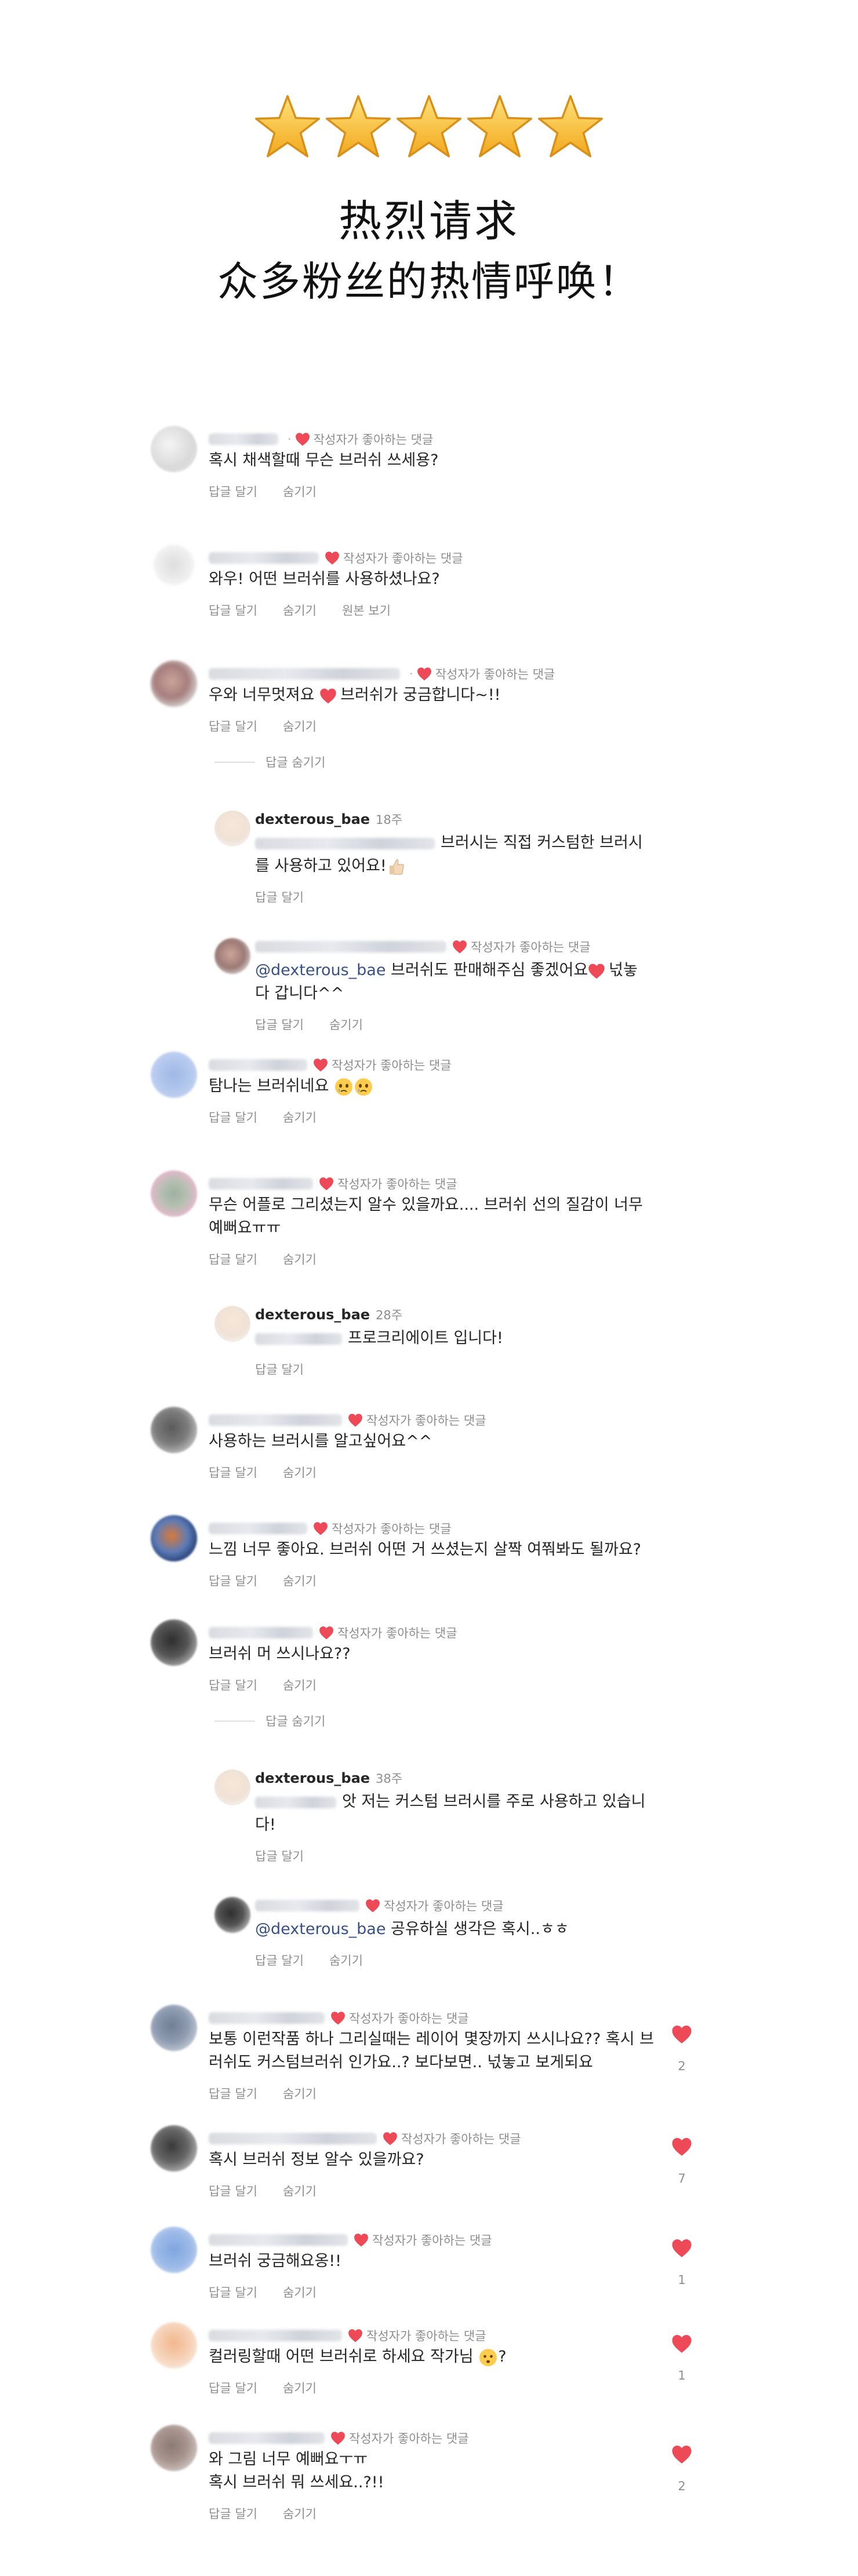 This screenshot has height=2576, width=858. I want to click on reply-text: 프로크리에이트 입니다!, so click(379, 1338).